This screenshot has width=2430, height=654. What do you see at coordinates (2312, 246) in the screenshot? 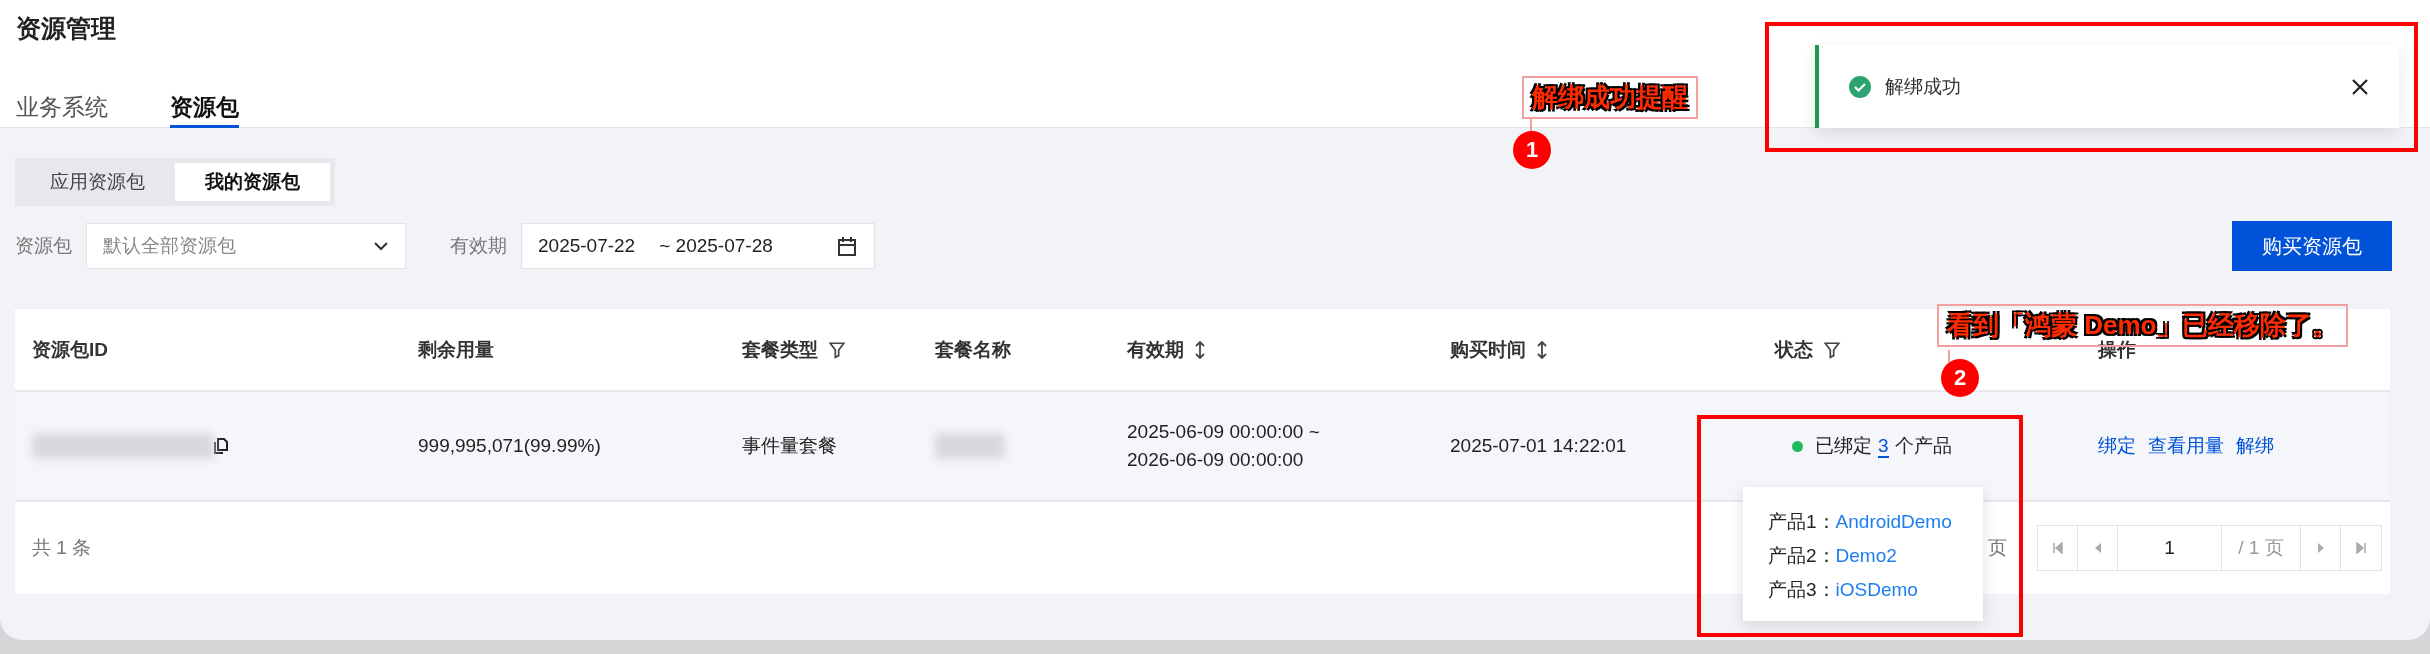
I see `buy-button: 购买资源包` at bounding box center [2312, 246].